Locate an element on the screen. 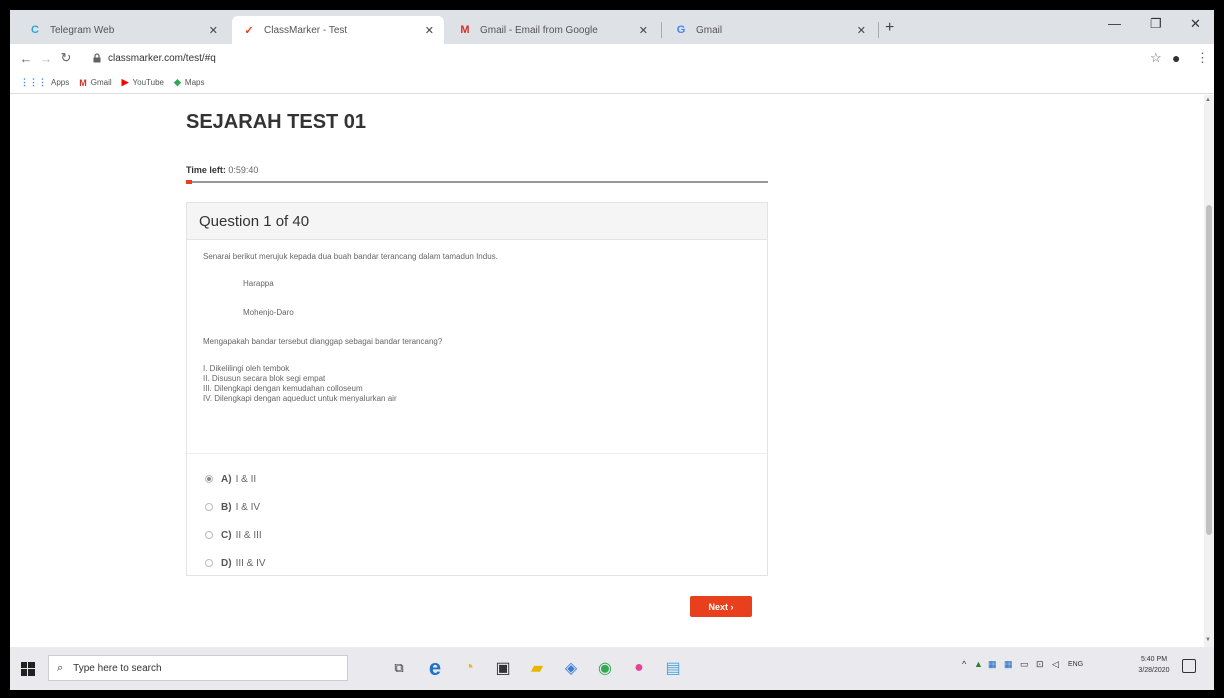 The height and width of the screenshot is (698, 1224). bookmark-label: Maps is located at coordinates (194, 82).